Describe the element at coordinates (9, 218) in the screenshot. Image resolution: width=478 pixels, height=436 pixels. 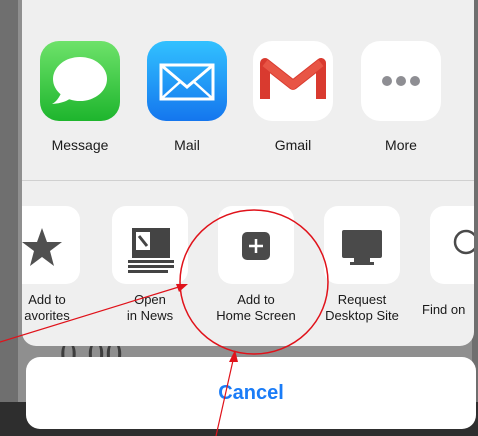
I see `background-left-edge` at that location.